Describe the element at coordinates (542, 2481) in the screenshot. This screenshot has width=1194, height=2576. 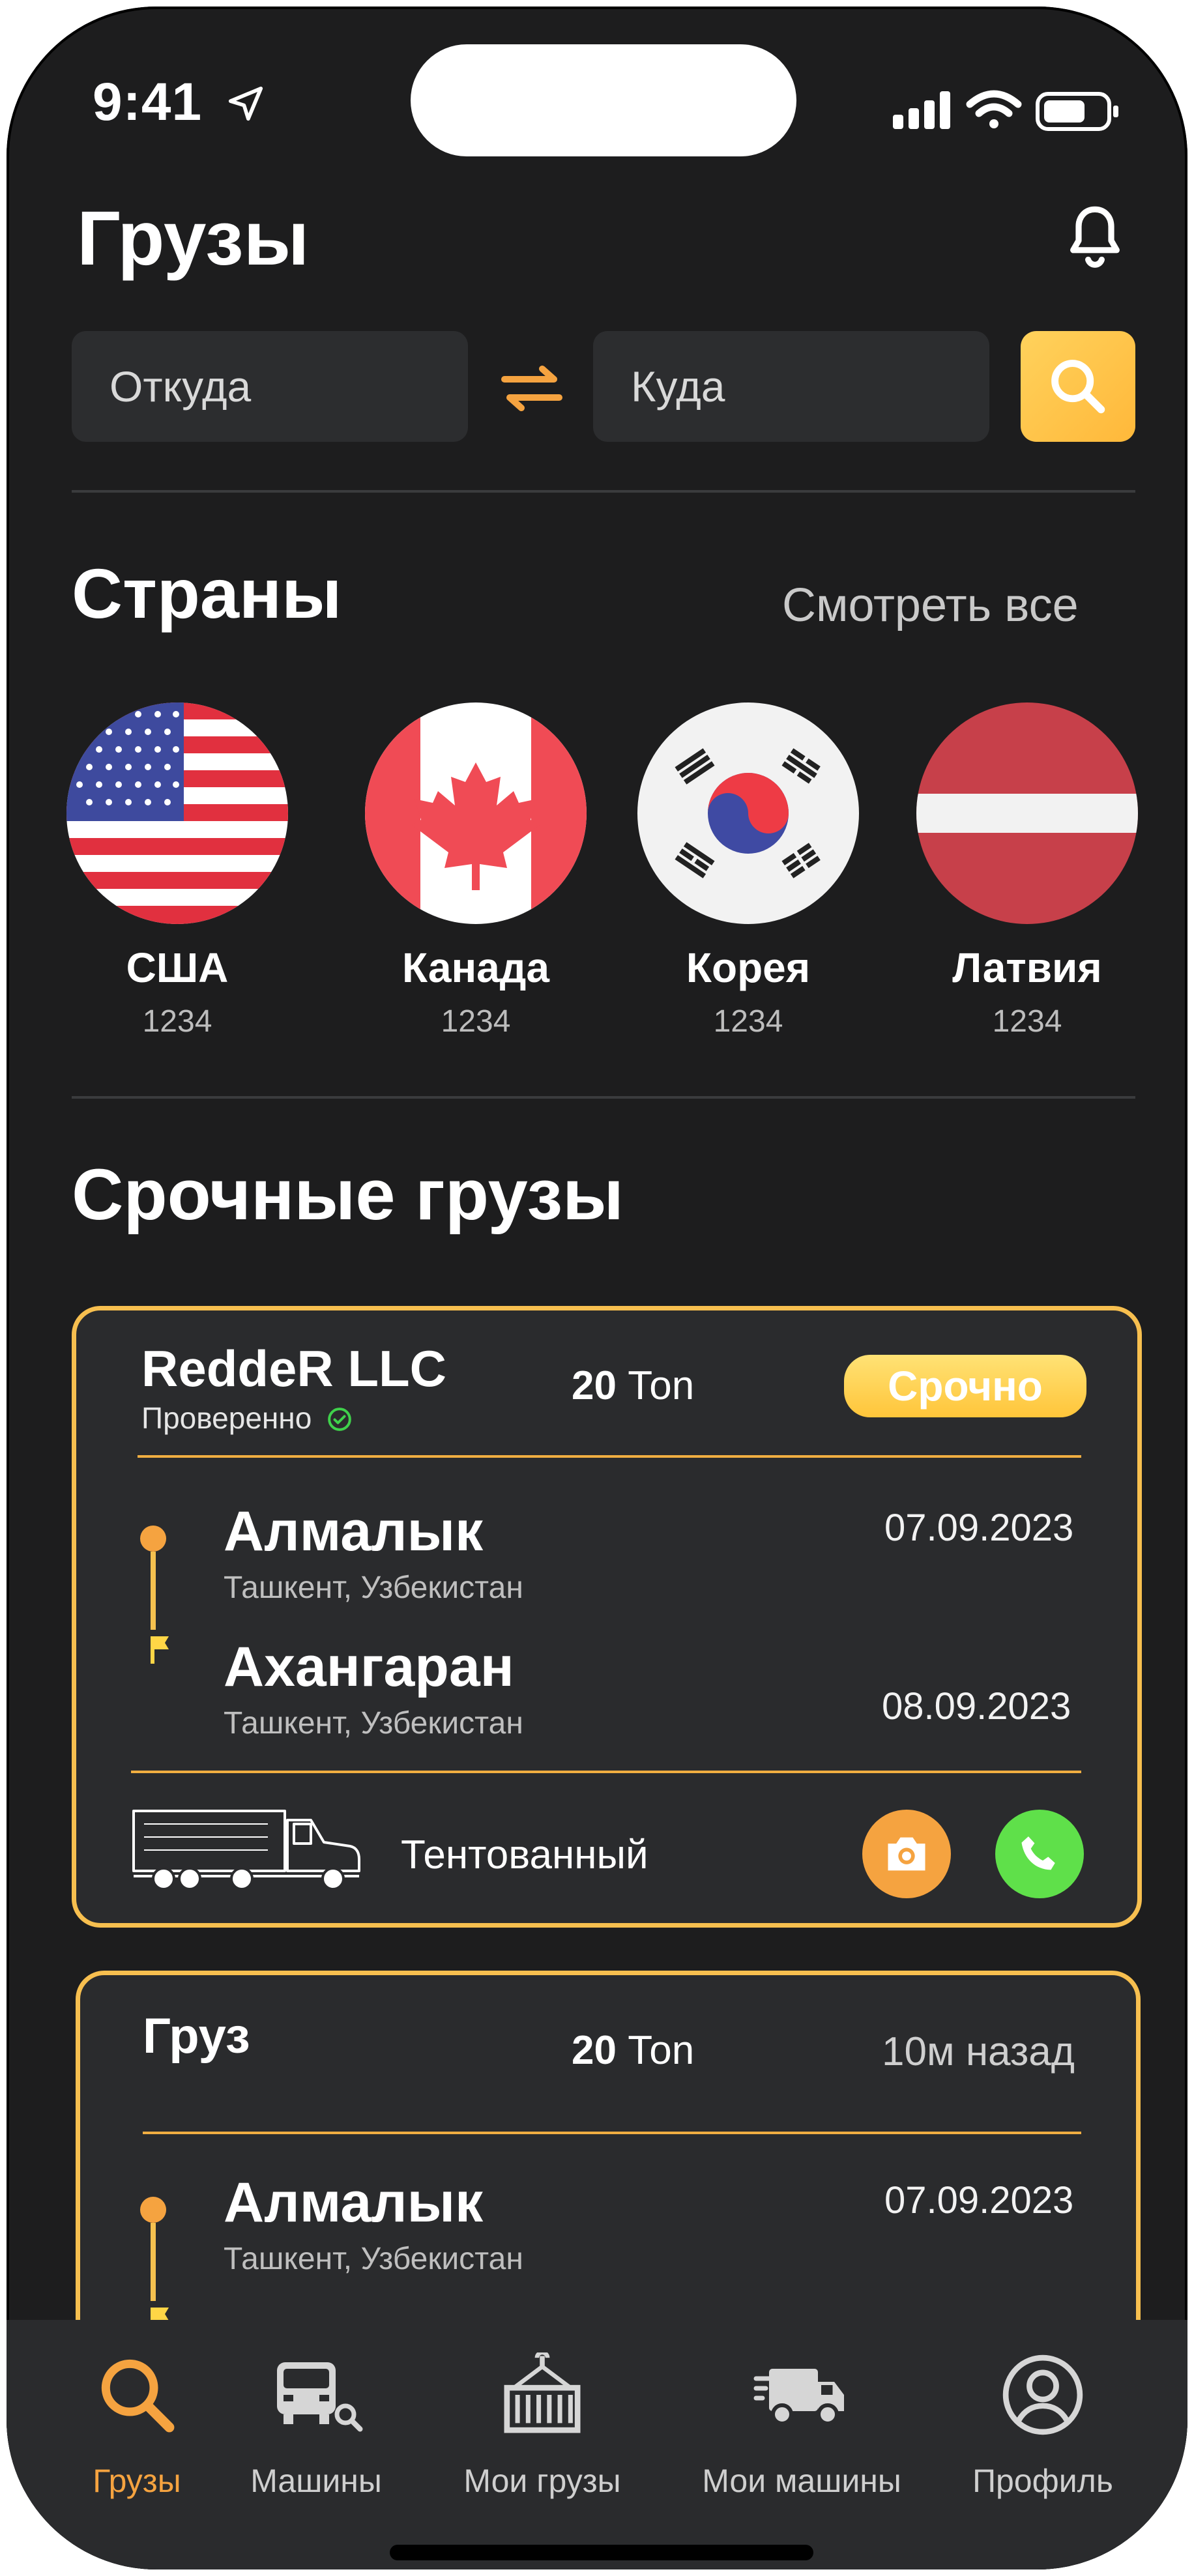
I see `tab-label: Мои грузы` at that location.